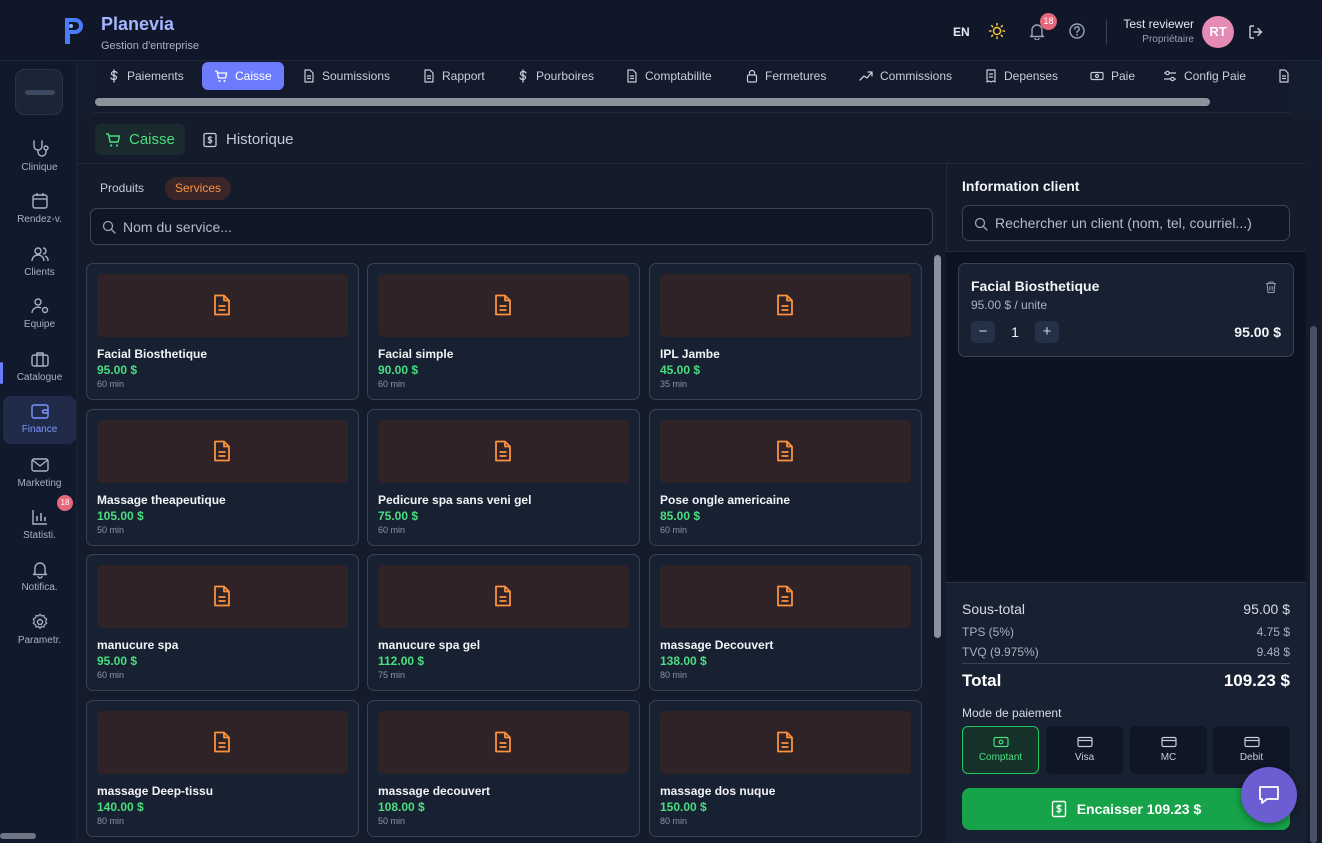 This screenshot has width=1322, height=843. What do you see at coordinates (346, 76) in the screenshot?
I see `tab-soumissions: Soumissions` at bounding box center [346, 76].